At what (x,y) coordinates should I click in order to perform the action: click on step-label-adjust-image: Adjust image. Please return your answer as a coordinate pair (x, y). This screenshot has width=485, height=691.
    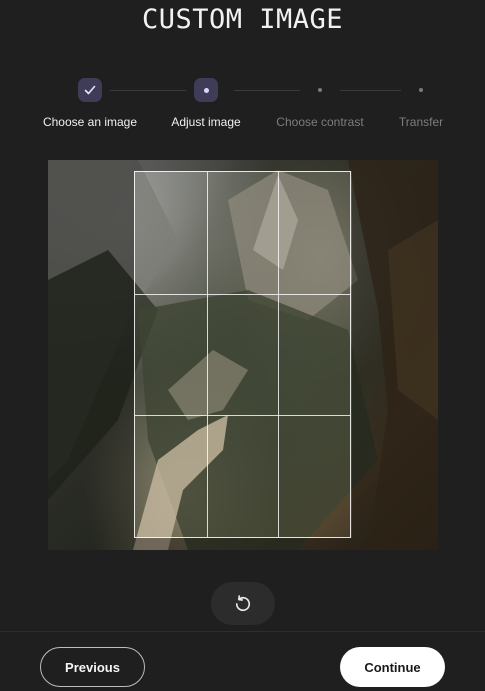
    Looking at the image, I should click on (206, 122).